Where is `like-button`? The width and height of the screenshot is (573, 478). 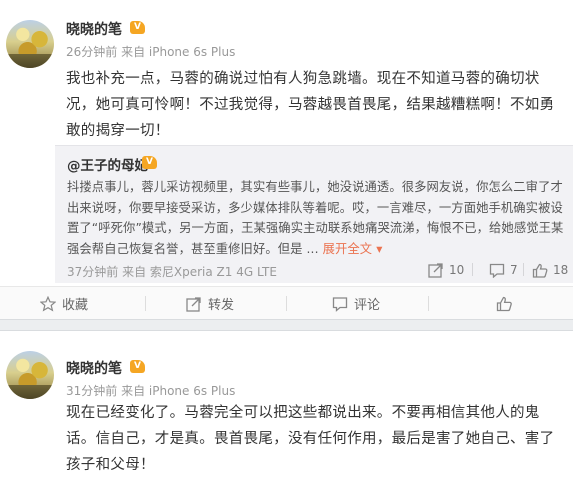 like-button is located at coordinates (504, 303).